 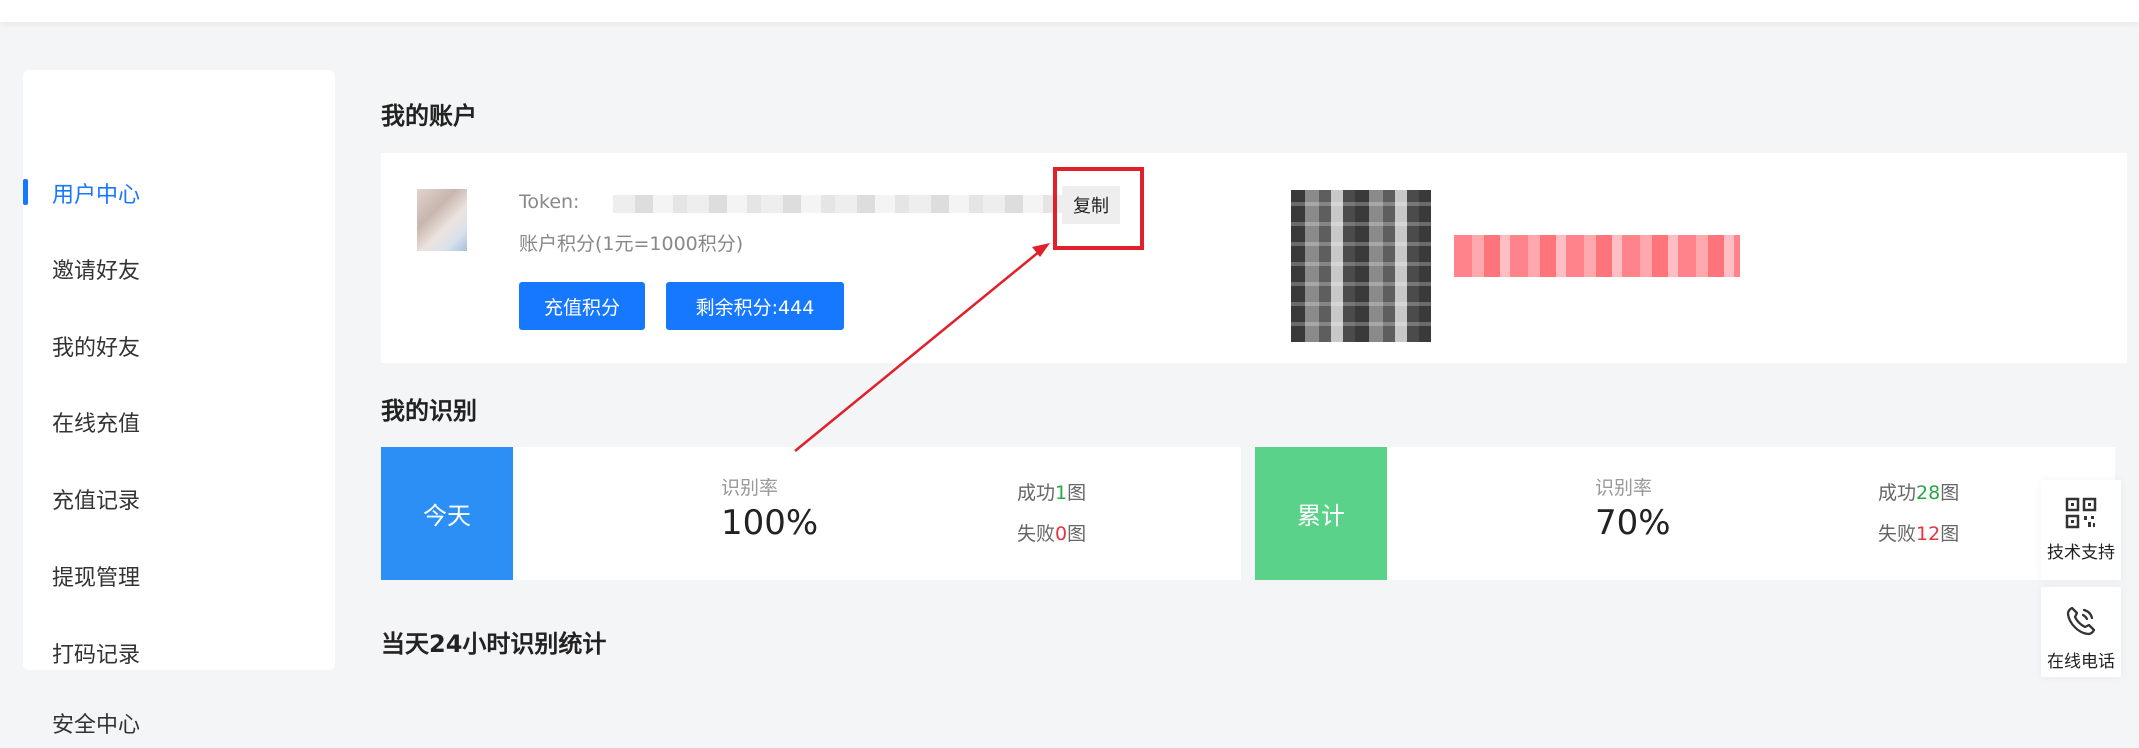 What do you see at coordinates (1685, 513) in the screenshot?
I see `total-stat-card: 累计 识别率 70% 成功28图 失败12图` at bounding box center [1685, 513].